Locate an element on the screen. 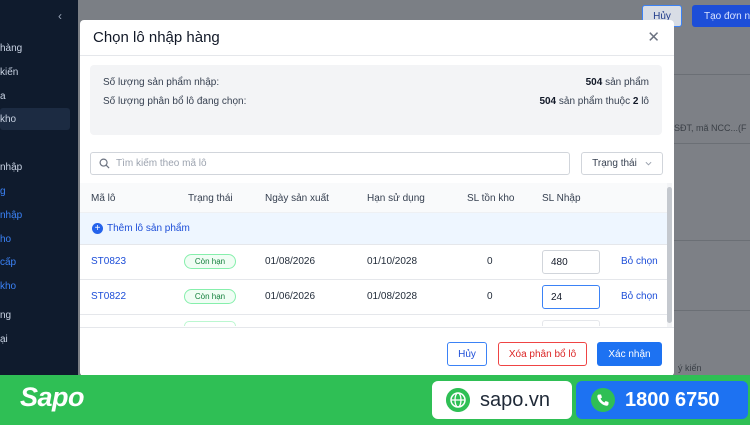  hotline-badge: 1800 6750 is located at coordinates (662, 400).